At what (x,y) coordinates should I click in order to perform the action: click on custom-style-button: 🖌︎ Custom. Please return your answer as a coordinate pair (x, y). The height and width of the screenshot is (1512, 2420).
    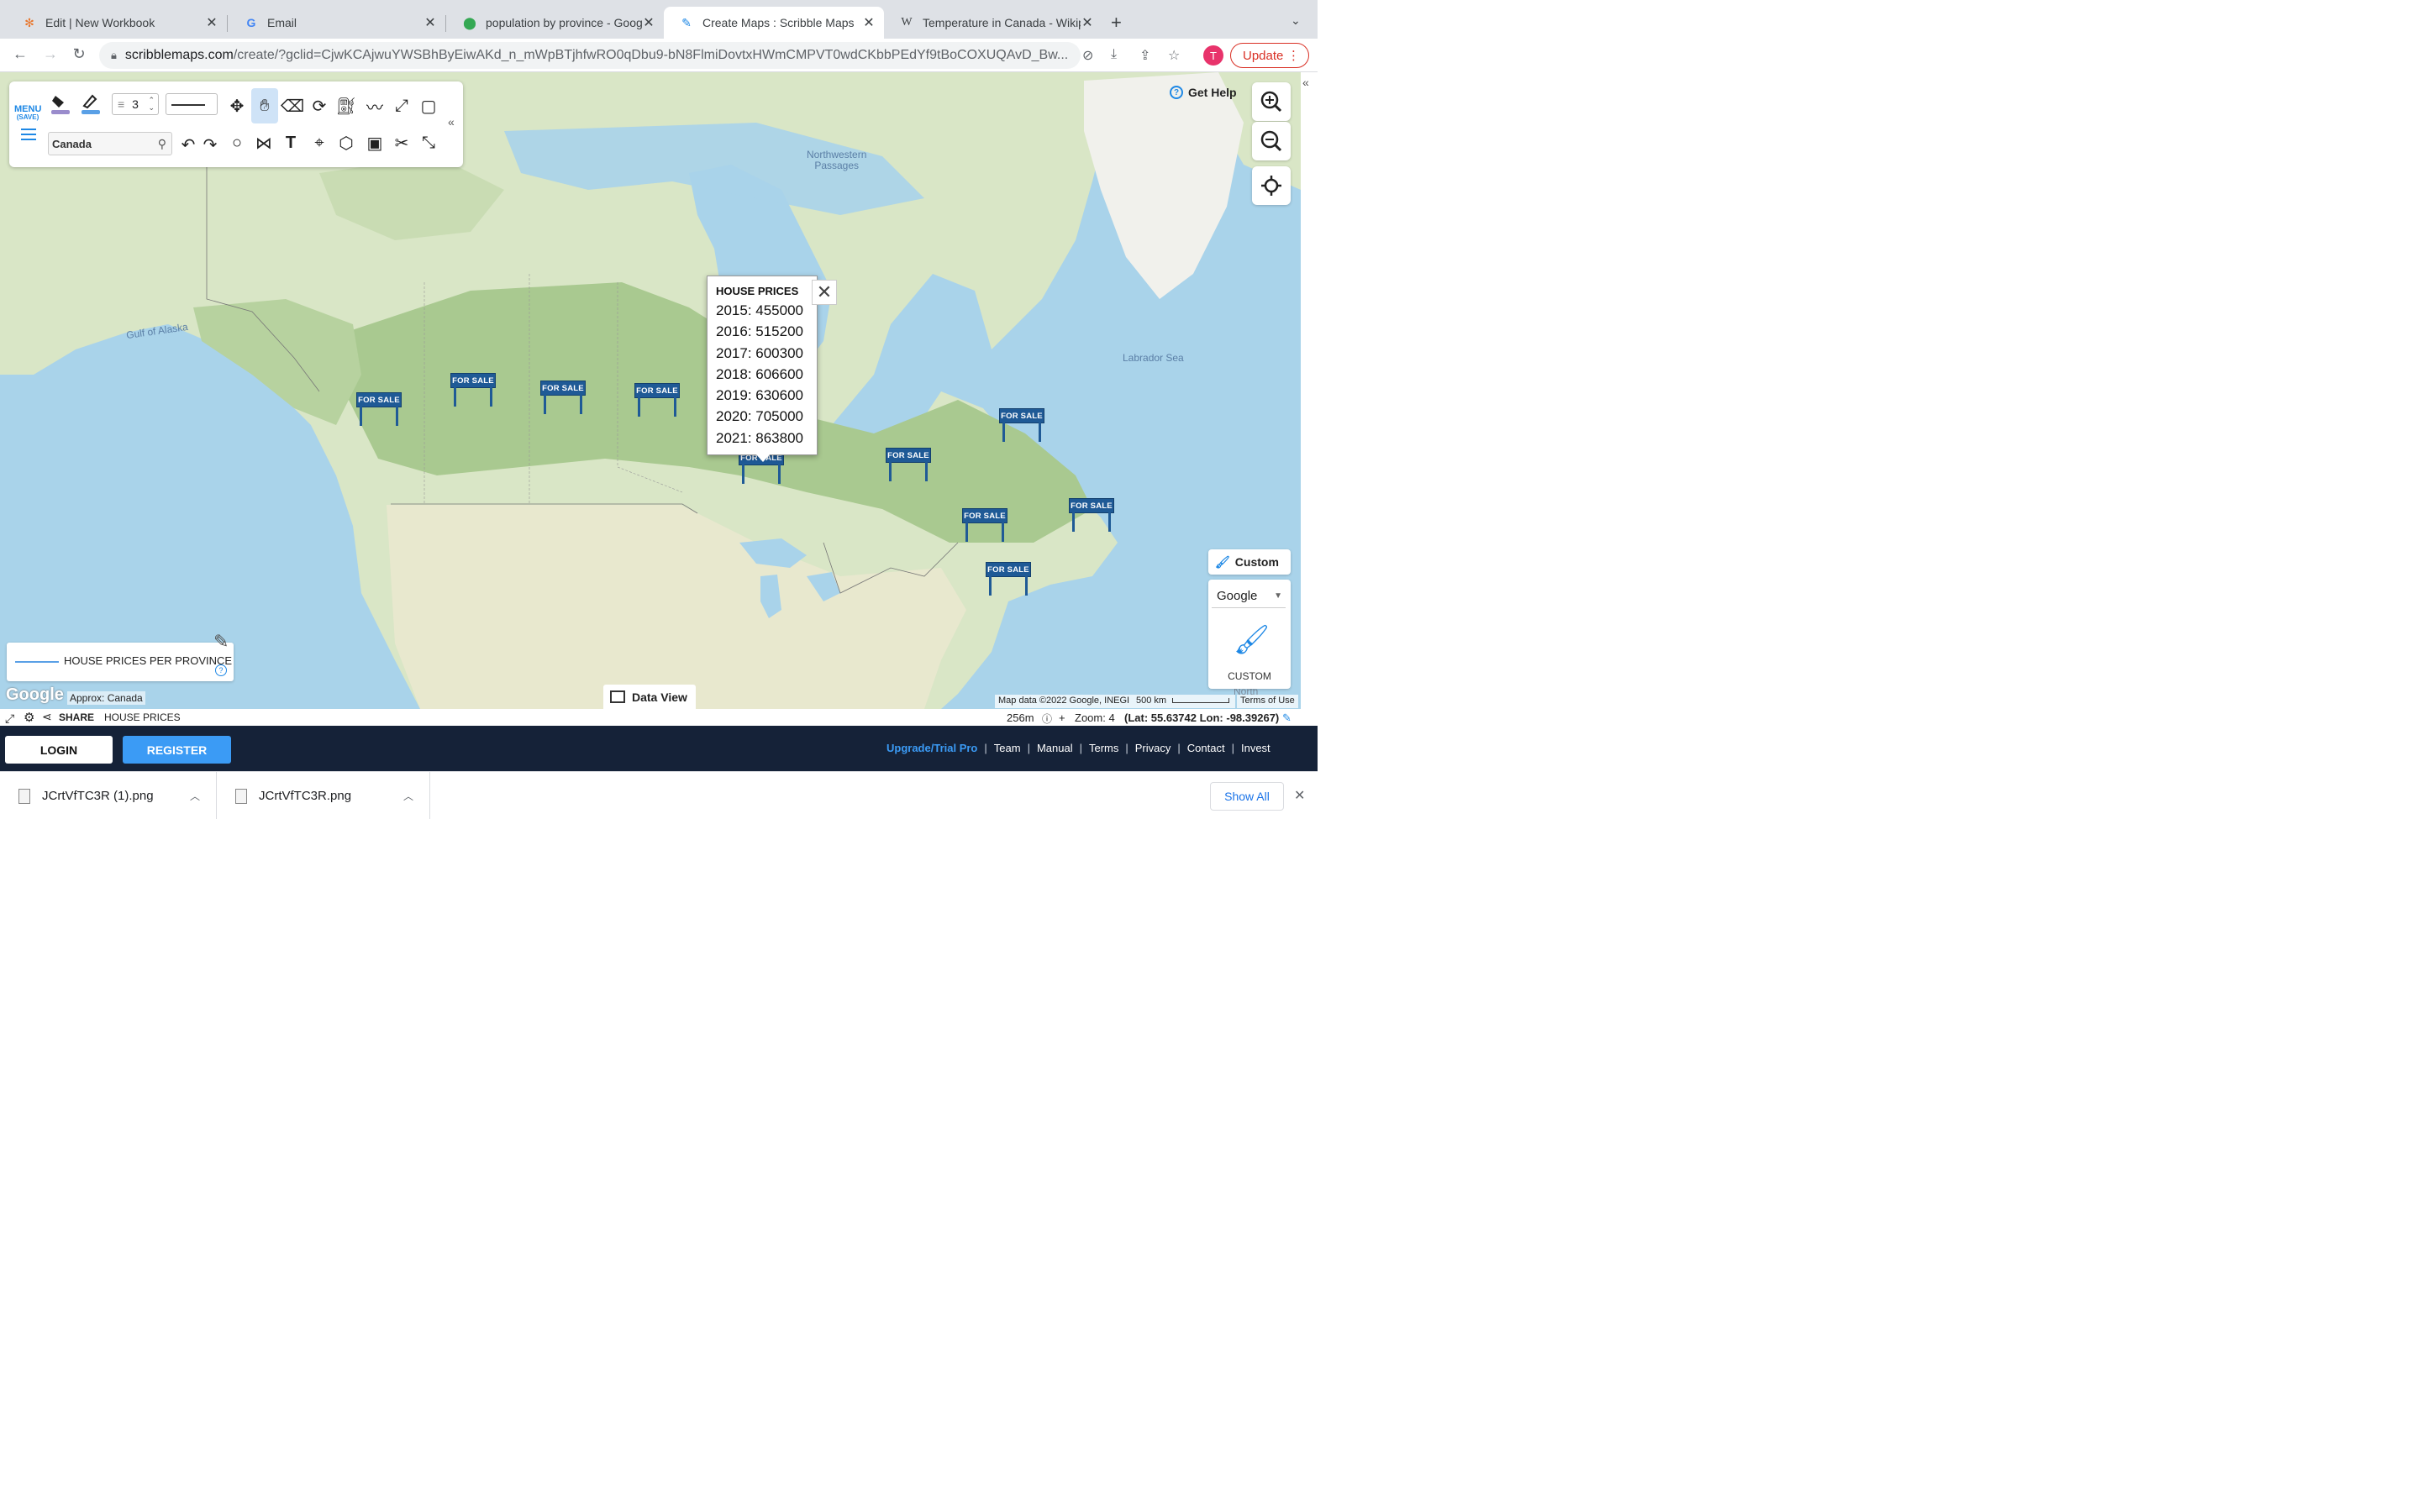
    Looking at the image, I should click on (1249, 562).